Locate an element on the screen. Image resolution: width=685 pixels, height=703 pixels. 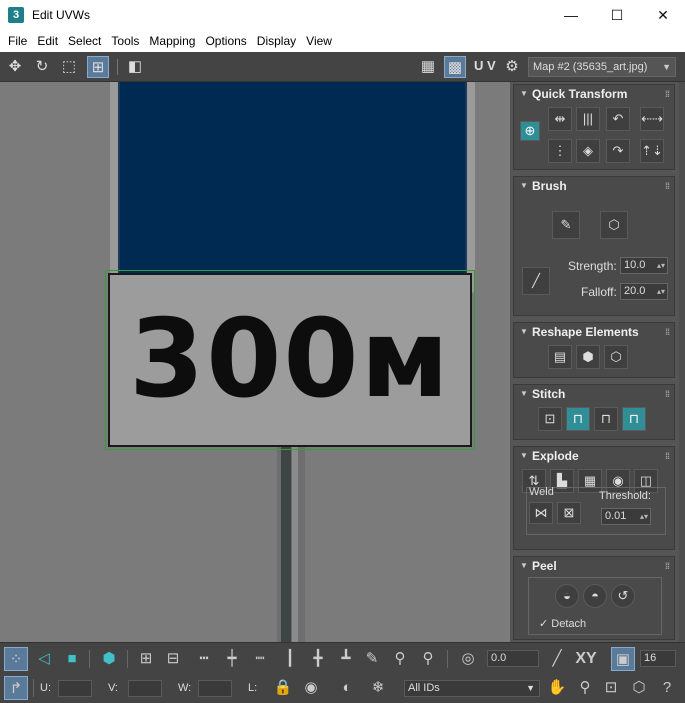
space-vertical-icon: ⇡⇣ is located at coordinates (652, 151).